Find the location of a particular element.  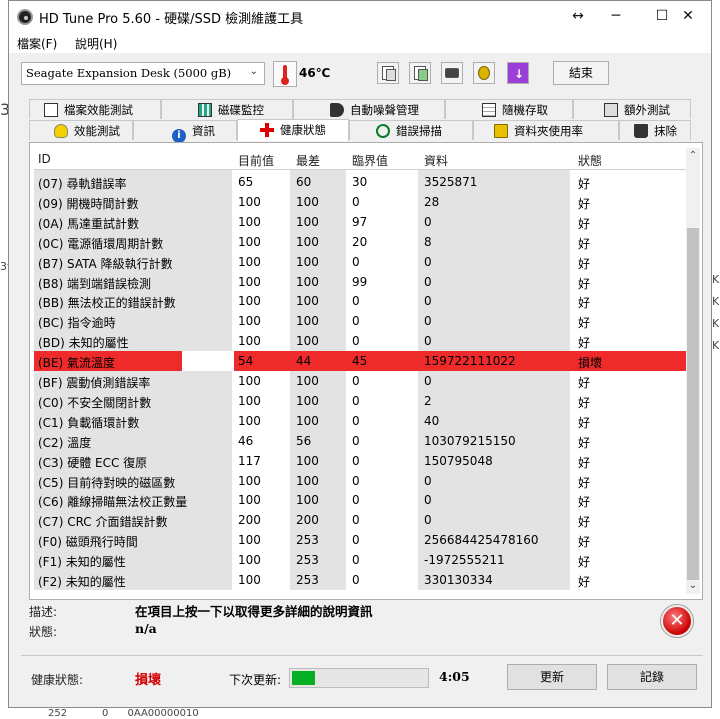

header-data: 資料 is located at coordinates (436, 160).